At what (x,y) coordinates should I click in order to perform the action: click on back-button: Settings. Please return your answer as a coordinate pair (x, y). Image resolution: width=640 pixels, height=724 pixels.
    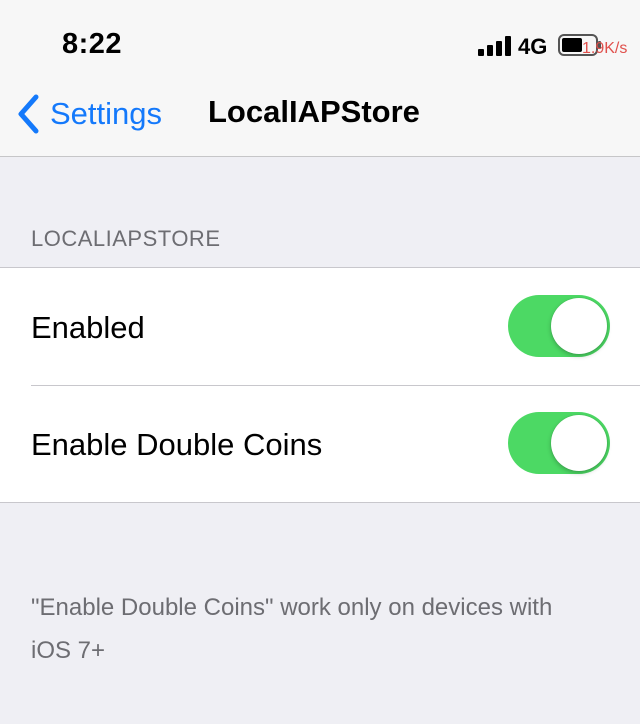
    Looking at the image, I should click on (89, 114).